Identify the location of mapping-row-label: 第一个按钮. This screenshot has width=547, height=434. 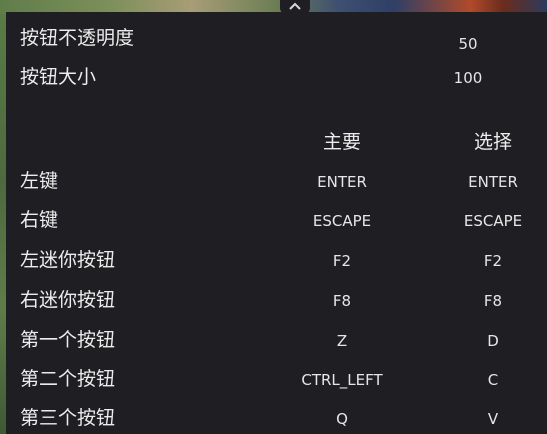
(68, 340).